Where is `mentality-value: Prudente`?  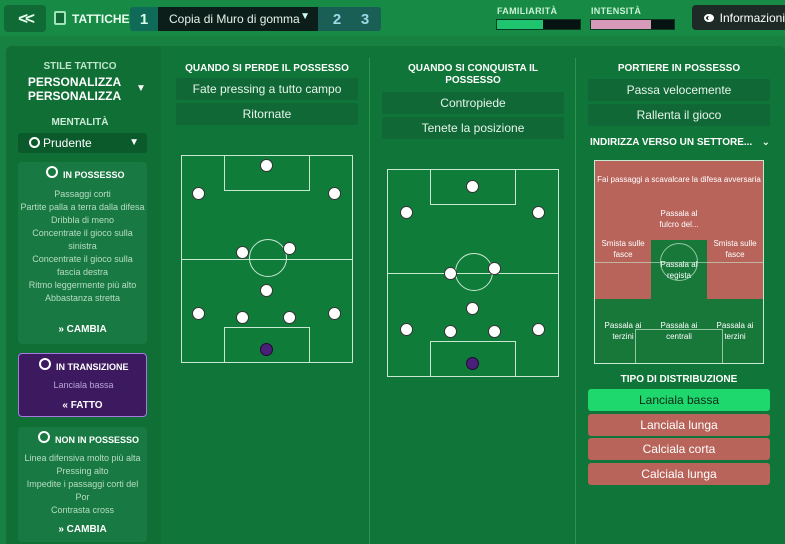
mentality-value: Prudente is located at coordinates (67, 143).